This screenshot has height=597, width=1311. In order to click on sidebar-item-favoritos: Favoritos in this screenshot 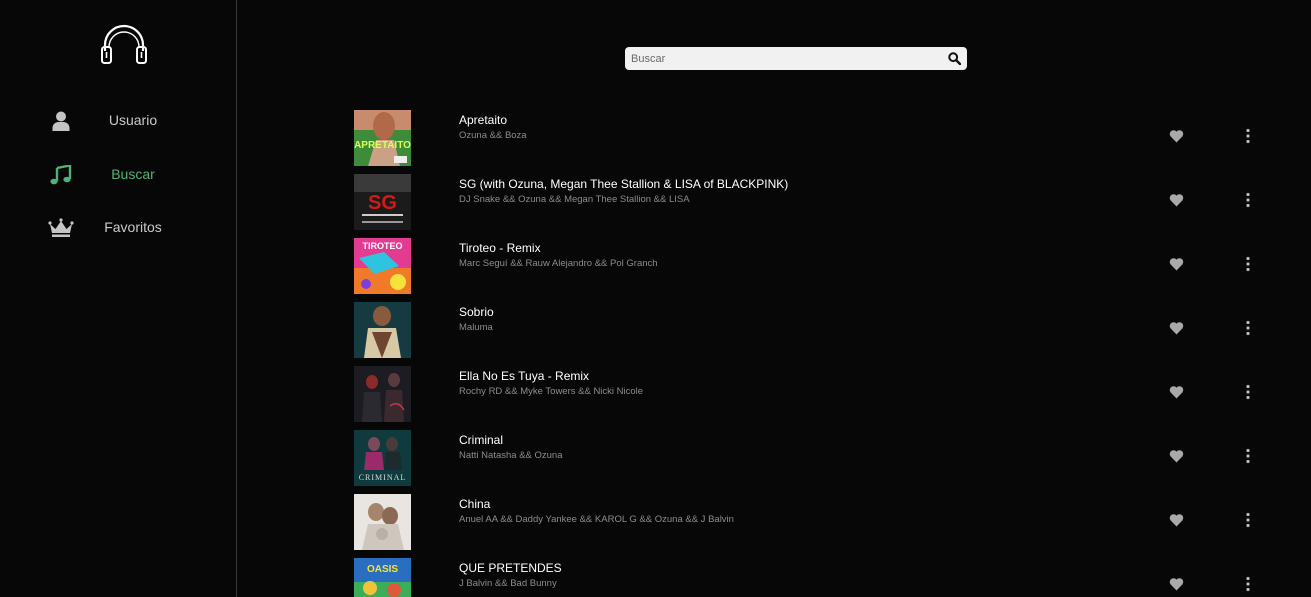, I will do `click(118, 227)`.